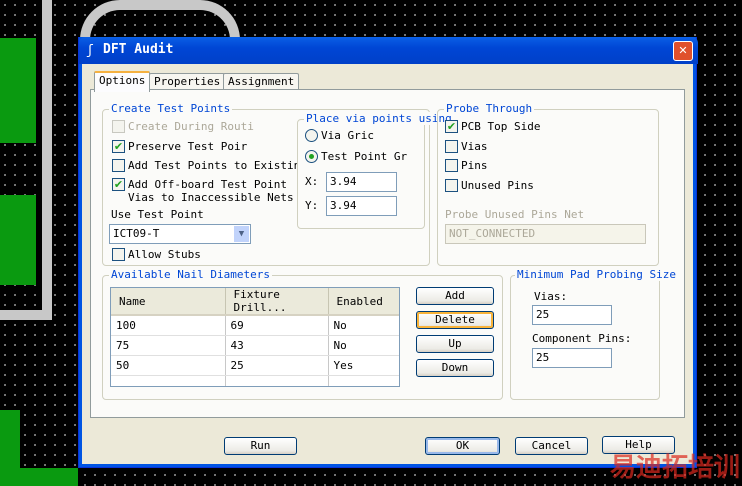 This screenshot has height=486, width=742. What do you see at coordinates (501, 126) in the screenshot?
I see `checkbox-label: PCB Top Side` at bounding box center [501, 126].